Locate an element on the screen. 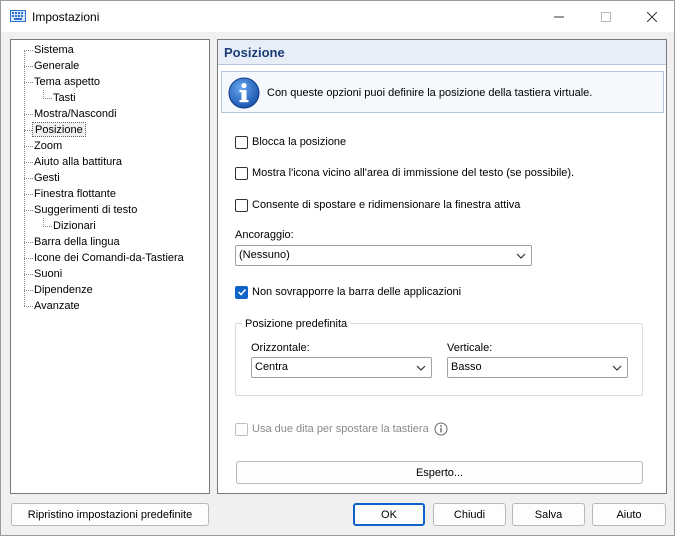  tree-item-generale: Generale is located at coordinates (56, 66).